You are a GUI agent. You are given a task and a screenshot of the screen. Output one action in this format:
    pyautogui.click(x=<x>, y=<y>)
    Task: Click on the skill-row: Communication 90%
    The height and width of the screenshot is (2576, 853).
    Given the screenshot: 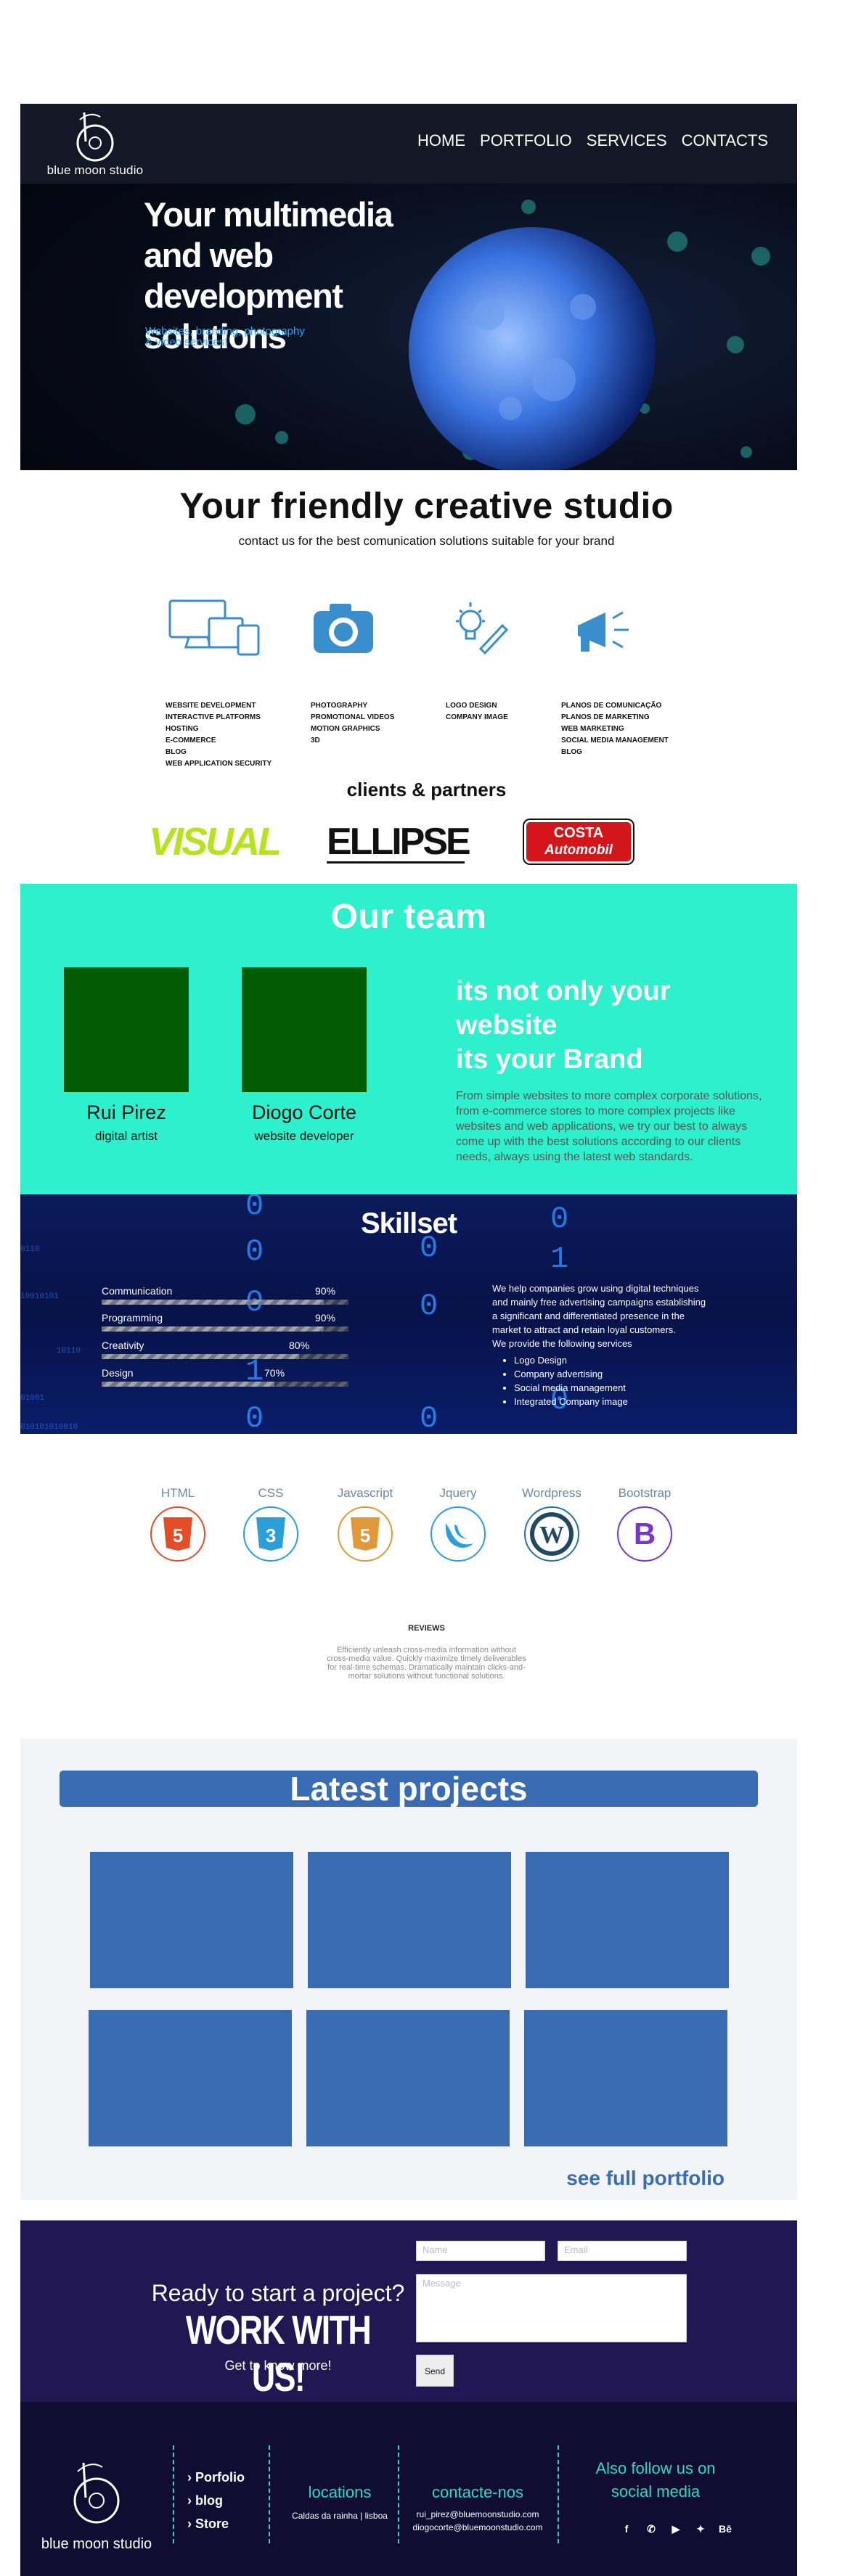 What is the action you would take?
    pyautogui.click(x=225, y=1296)
    